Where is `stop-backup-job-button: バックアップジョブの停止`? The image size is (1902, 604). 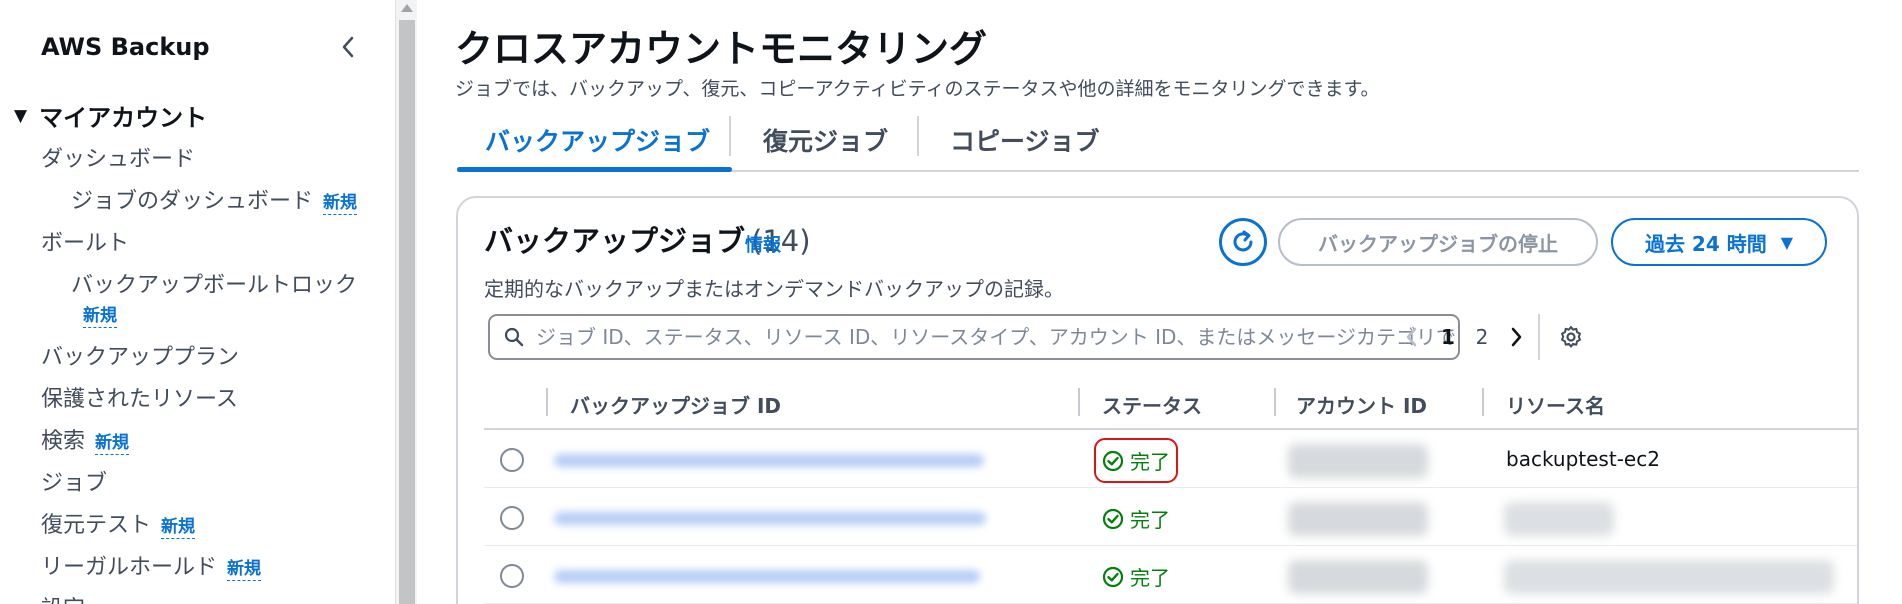 stop-backup-job-button: バックアップジョブの停止 is located at coordinates (1438, 242).